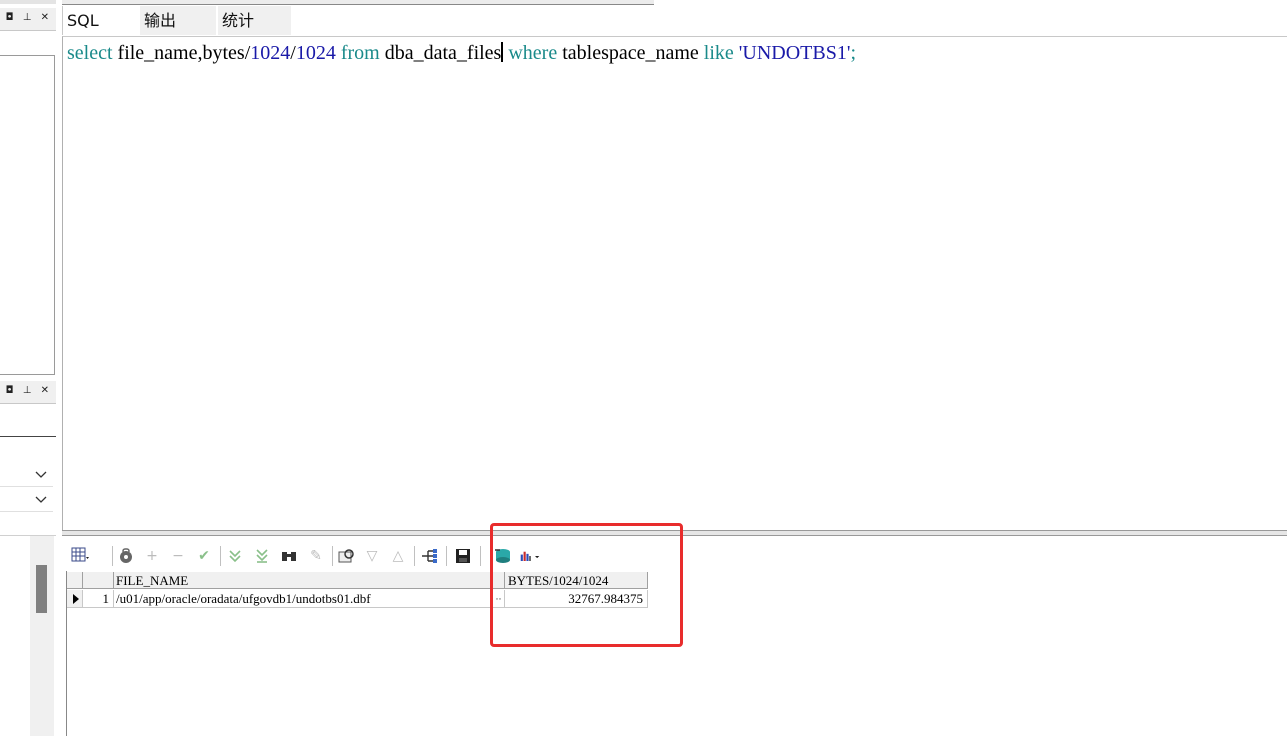  What do you see at coordinates (262, 556) in the screenshot?
I see `fetch-last-icon` at bounding box center [262, 556].